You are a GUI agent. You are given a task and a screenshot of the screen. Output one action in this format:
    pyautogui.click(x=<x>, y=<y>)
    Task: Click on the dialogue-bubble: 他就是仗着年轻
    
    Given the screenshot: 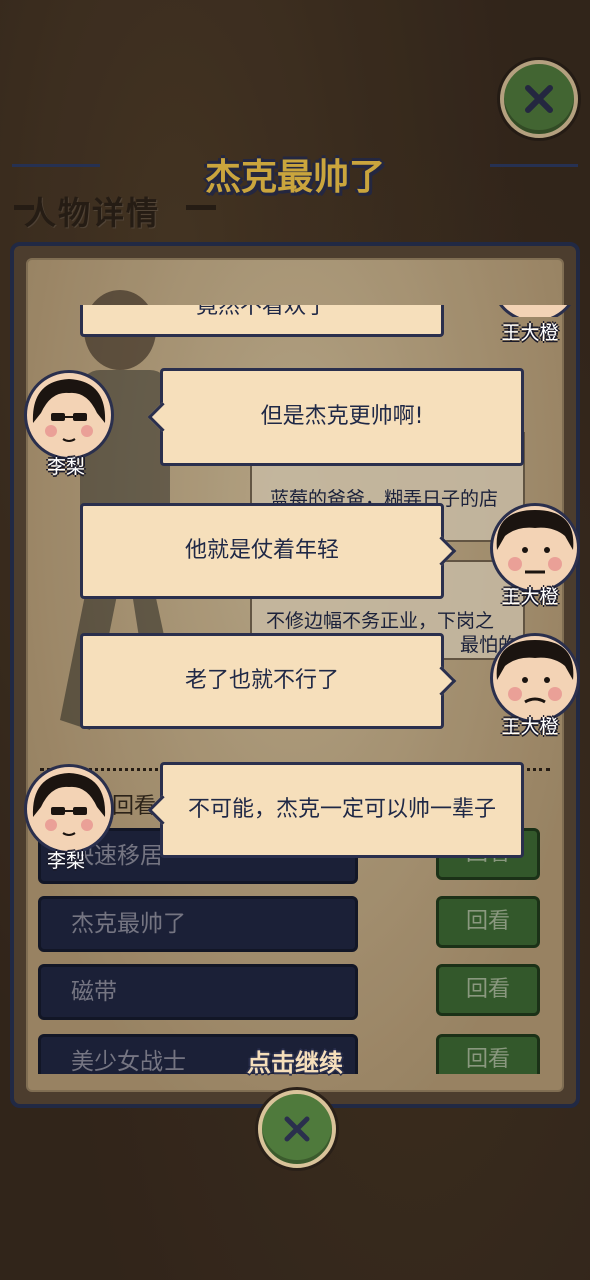 What is the action you would take?
    pyautogui.click(x=268, y=551)
    